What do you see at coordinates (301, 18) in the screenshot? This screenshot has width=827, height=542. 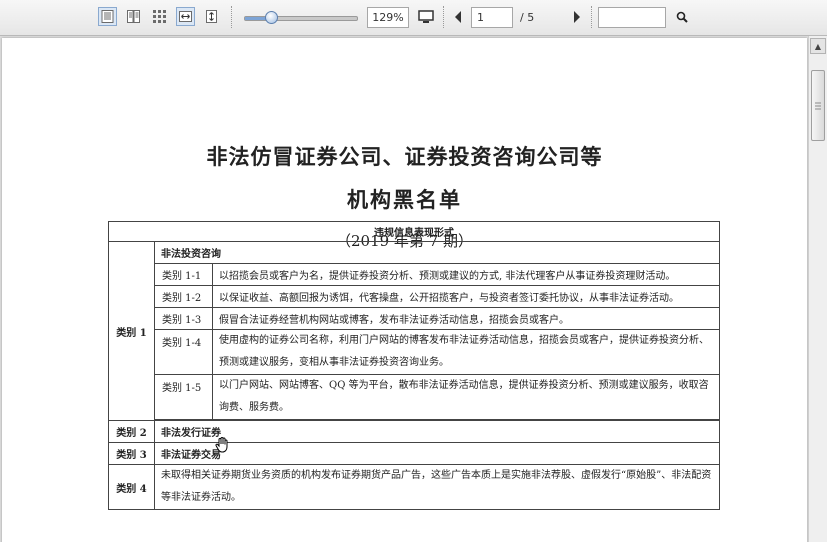 I see `zoom-slider-track` at bounding box center [301, 18].